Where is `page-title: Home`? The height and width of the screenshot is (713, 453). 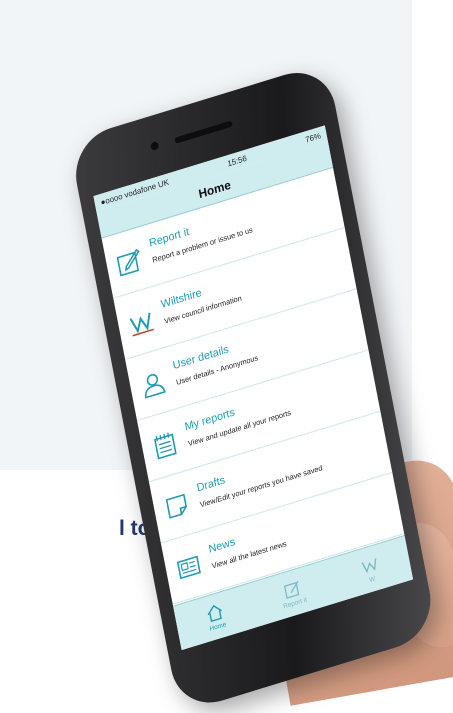 page-title: Home is located at coordinates (214, 189).